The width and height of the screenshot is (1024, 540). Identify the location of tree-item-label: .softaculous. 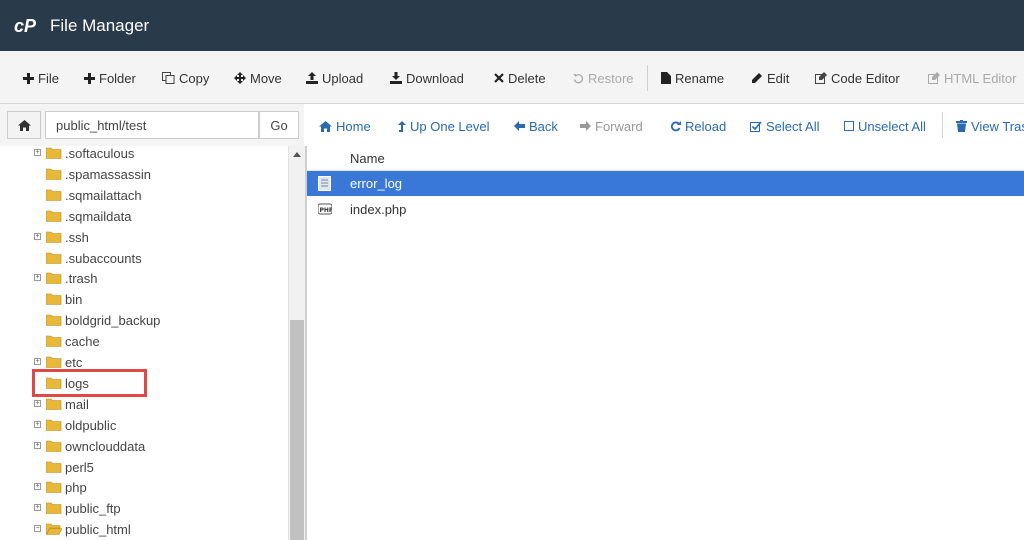
(100, 153).